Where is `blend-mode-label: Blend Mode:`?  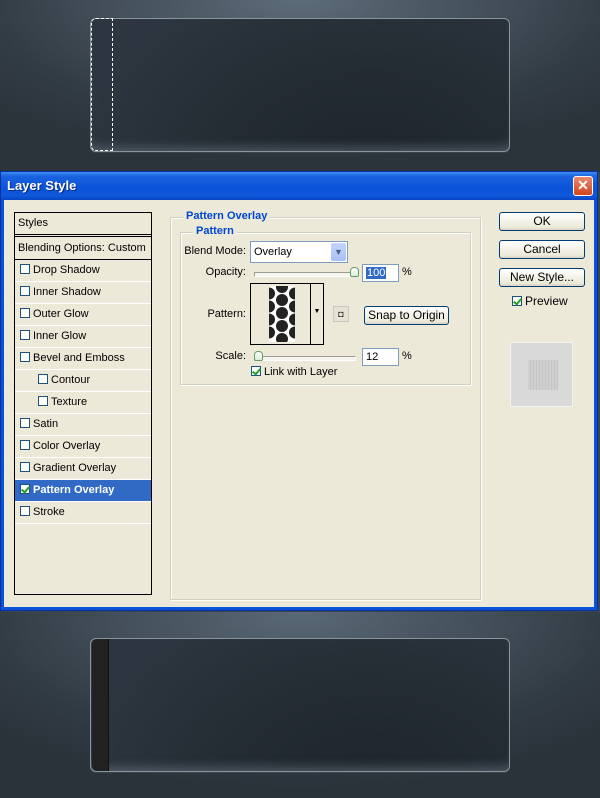 blend-mode-label: Blend Mode: is located at coordinates (215, 251).